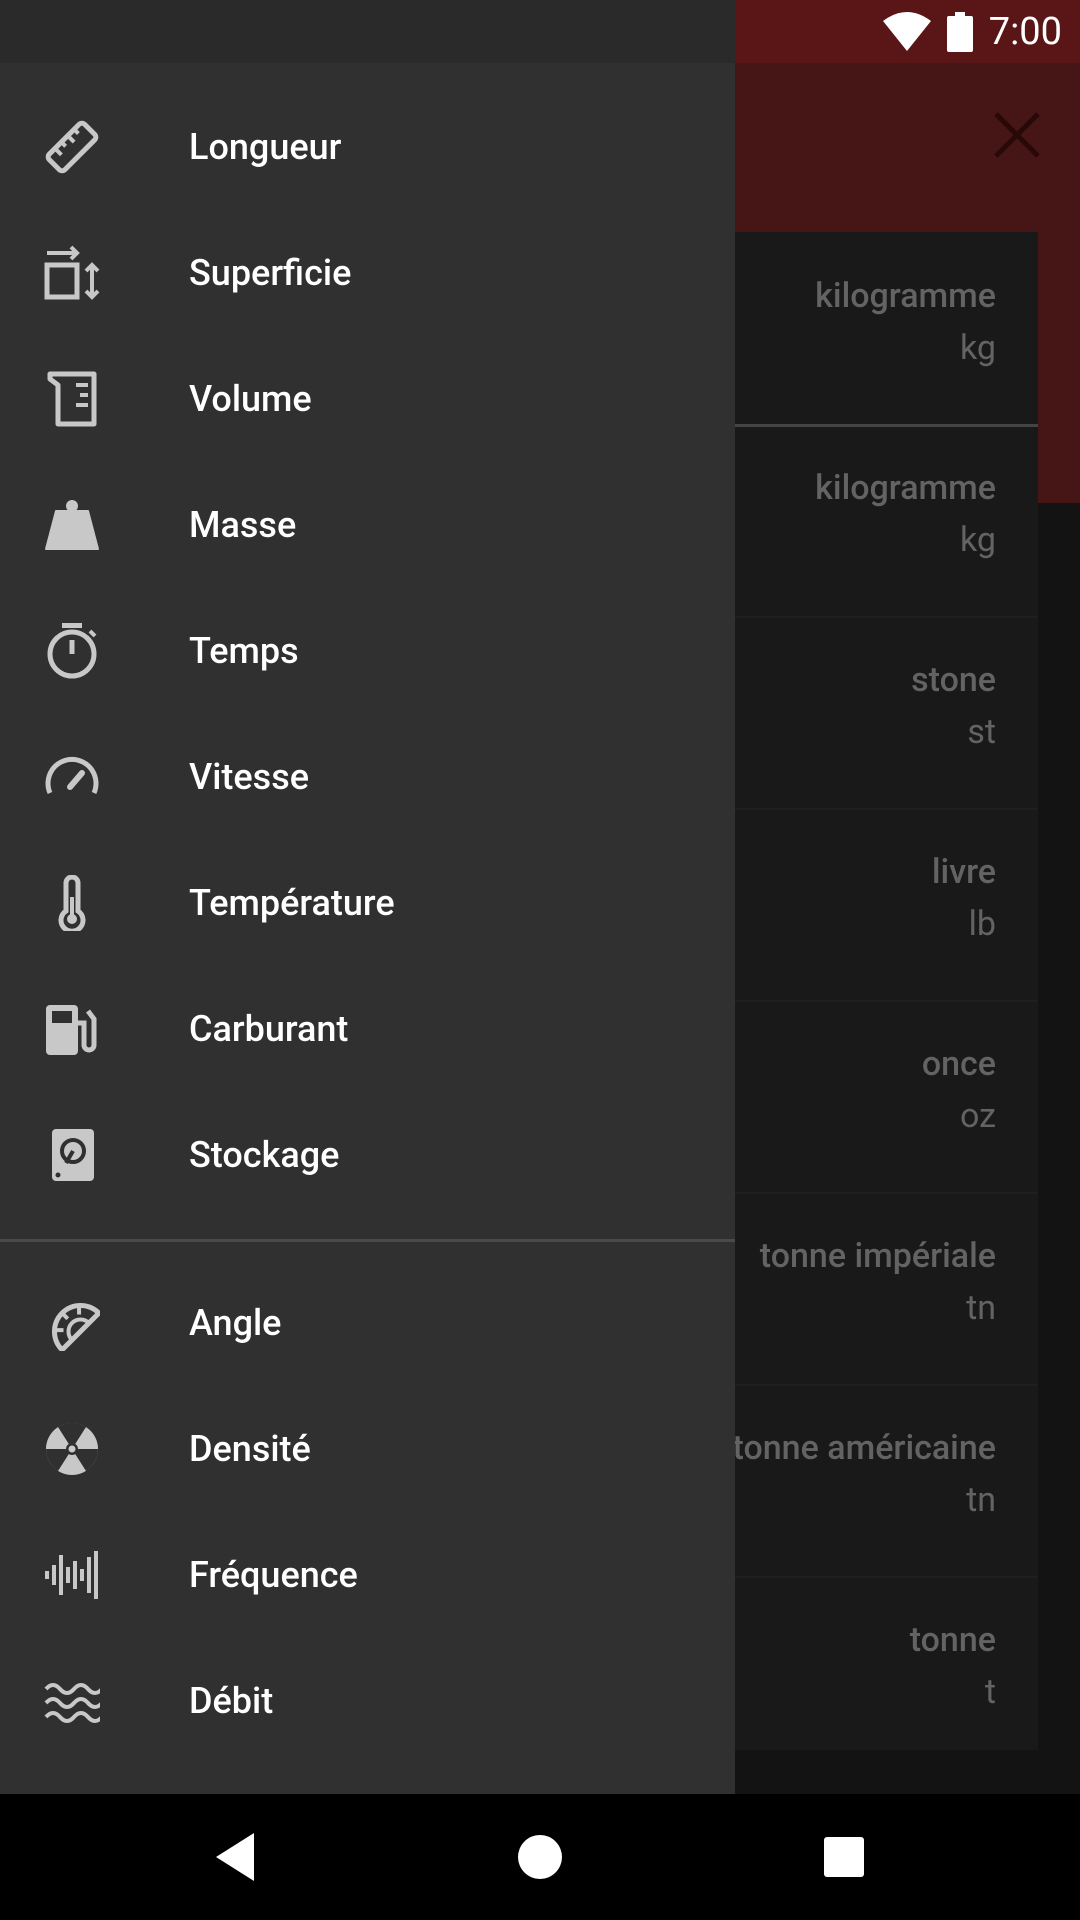 Image resolution: width=1080 pixels, height=1920 pixels. Describe the element at coordinates (72, 651) in the screenshot. I see `timer-icon` at that location.